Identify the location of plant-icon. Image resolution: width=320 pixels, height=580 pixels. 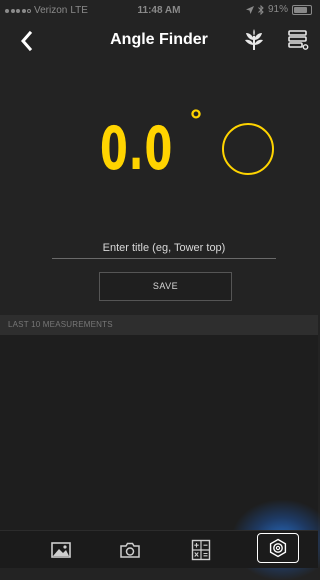
(254, 39).